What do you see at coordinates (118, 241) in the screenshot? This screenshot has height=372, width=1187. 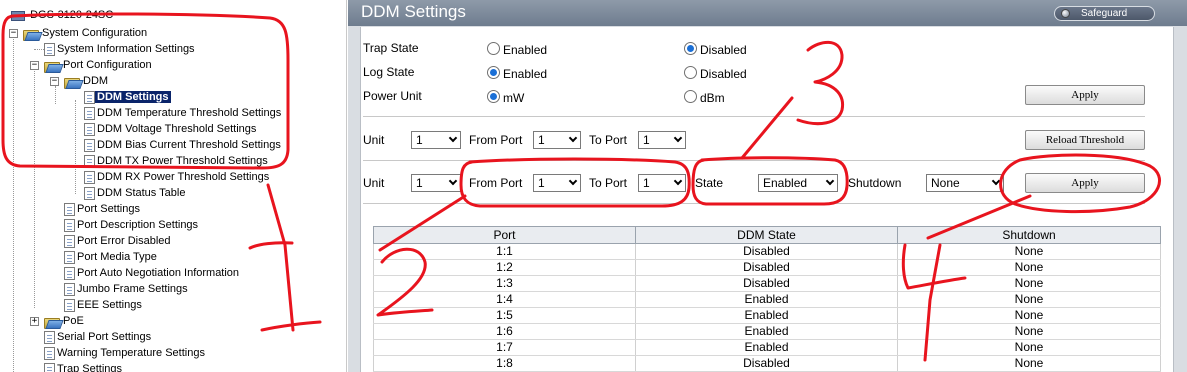 I see `tree-item-port-error-disabled: Port Error Disabled` at bounding box center [118, 241].